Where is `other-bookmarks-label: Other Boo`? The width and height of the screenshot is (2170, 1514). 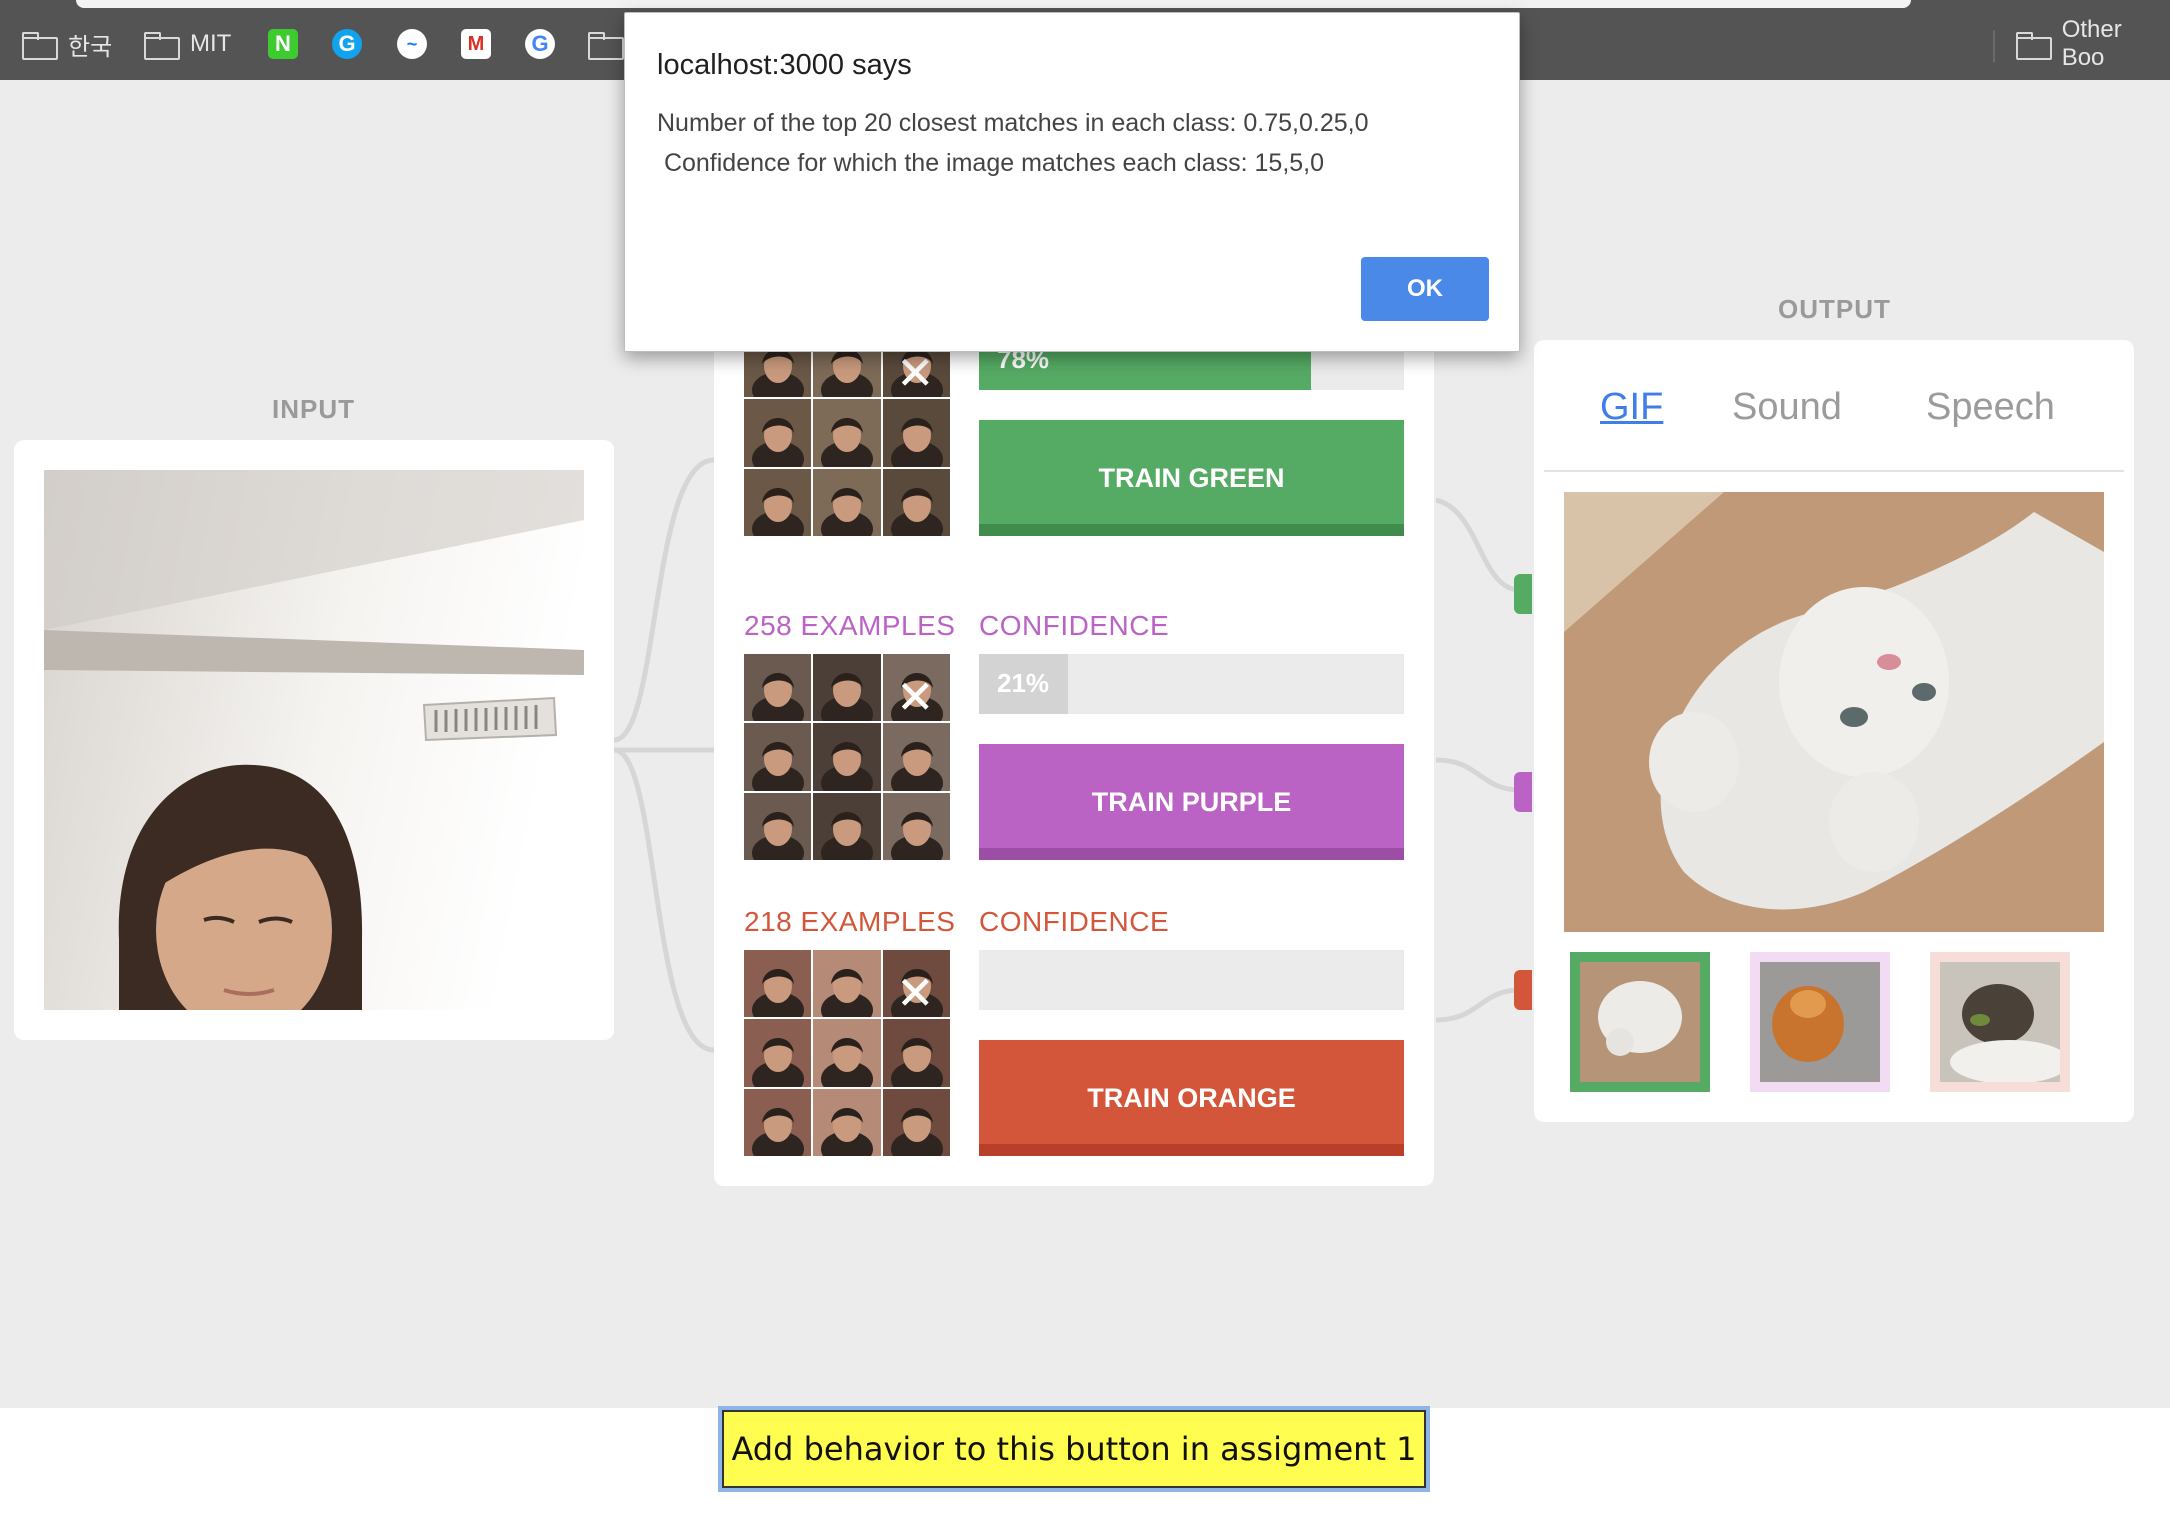 other-bookmarks-label: Other Boo is located at coordinates (2091, 43).